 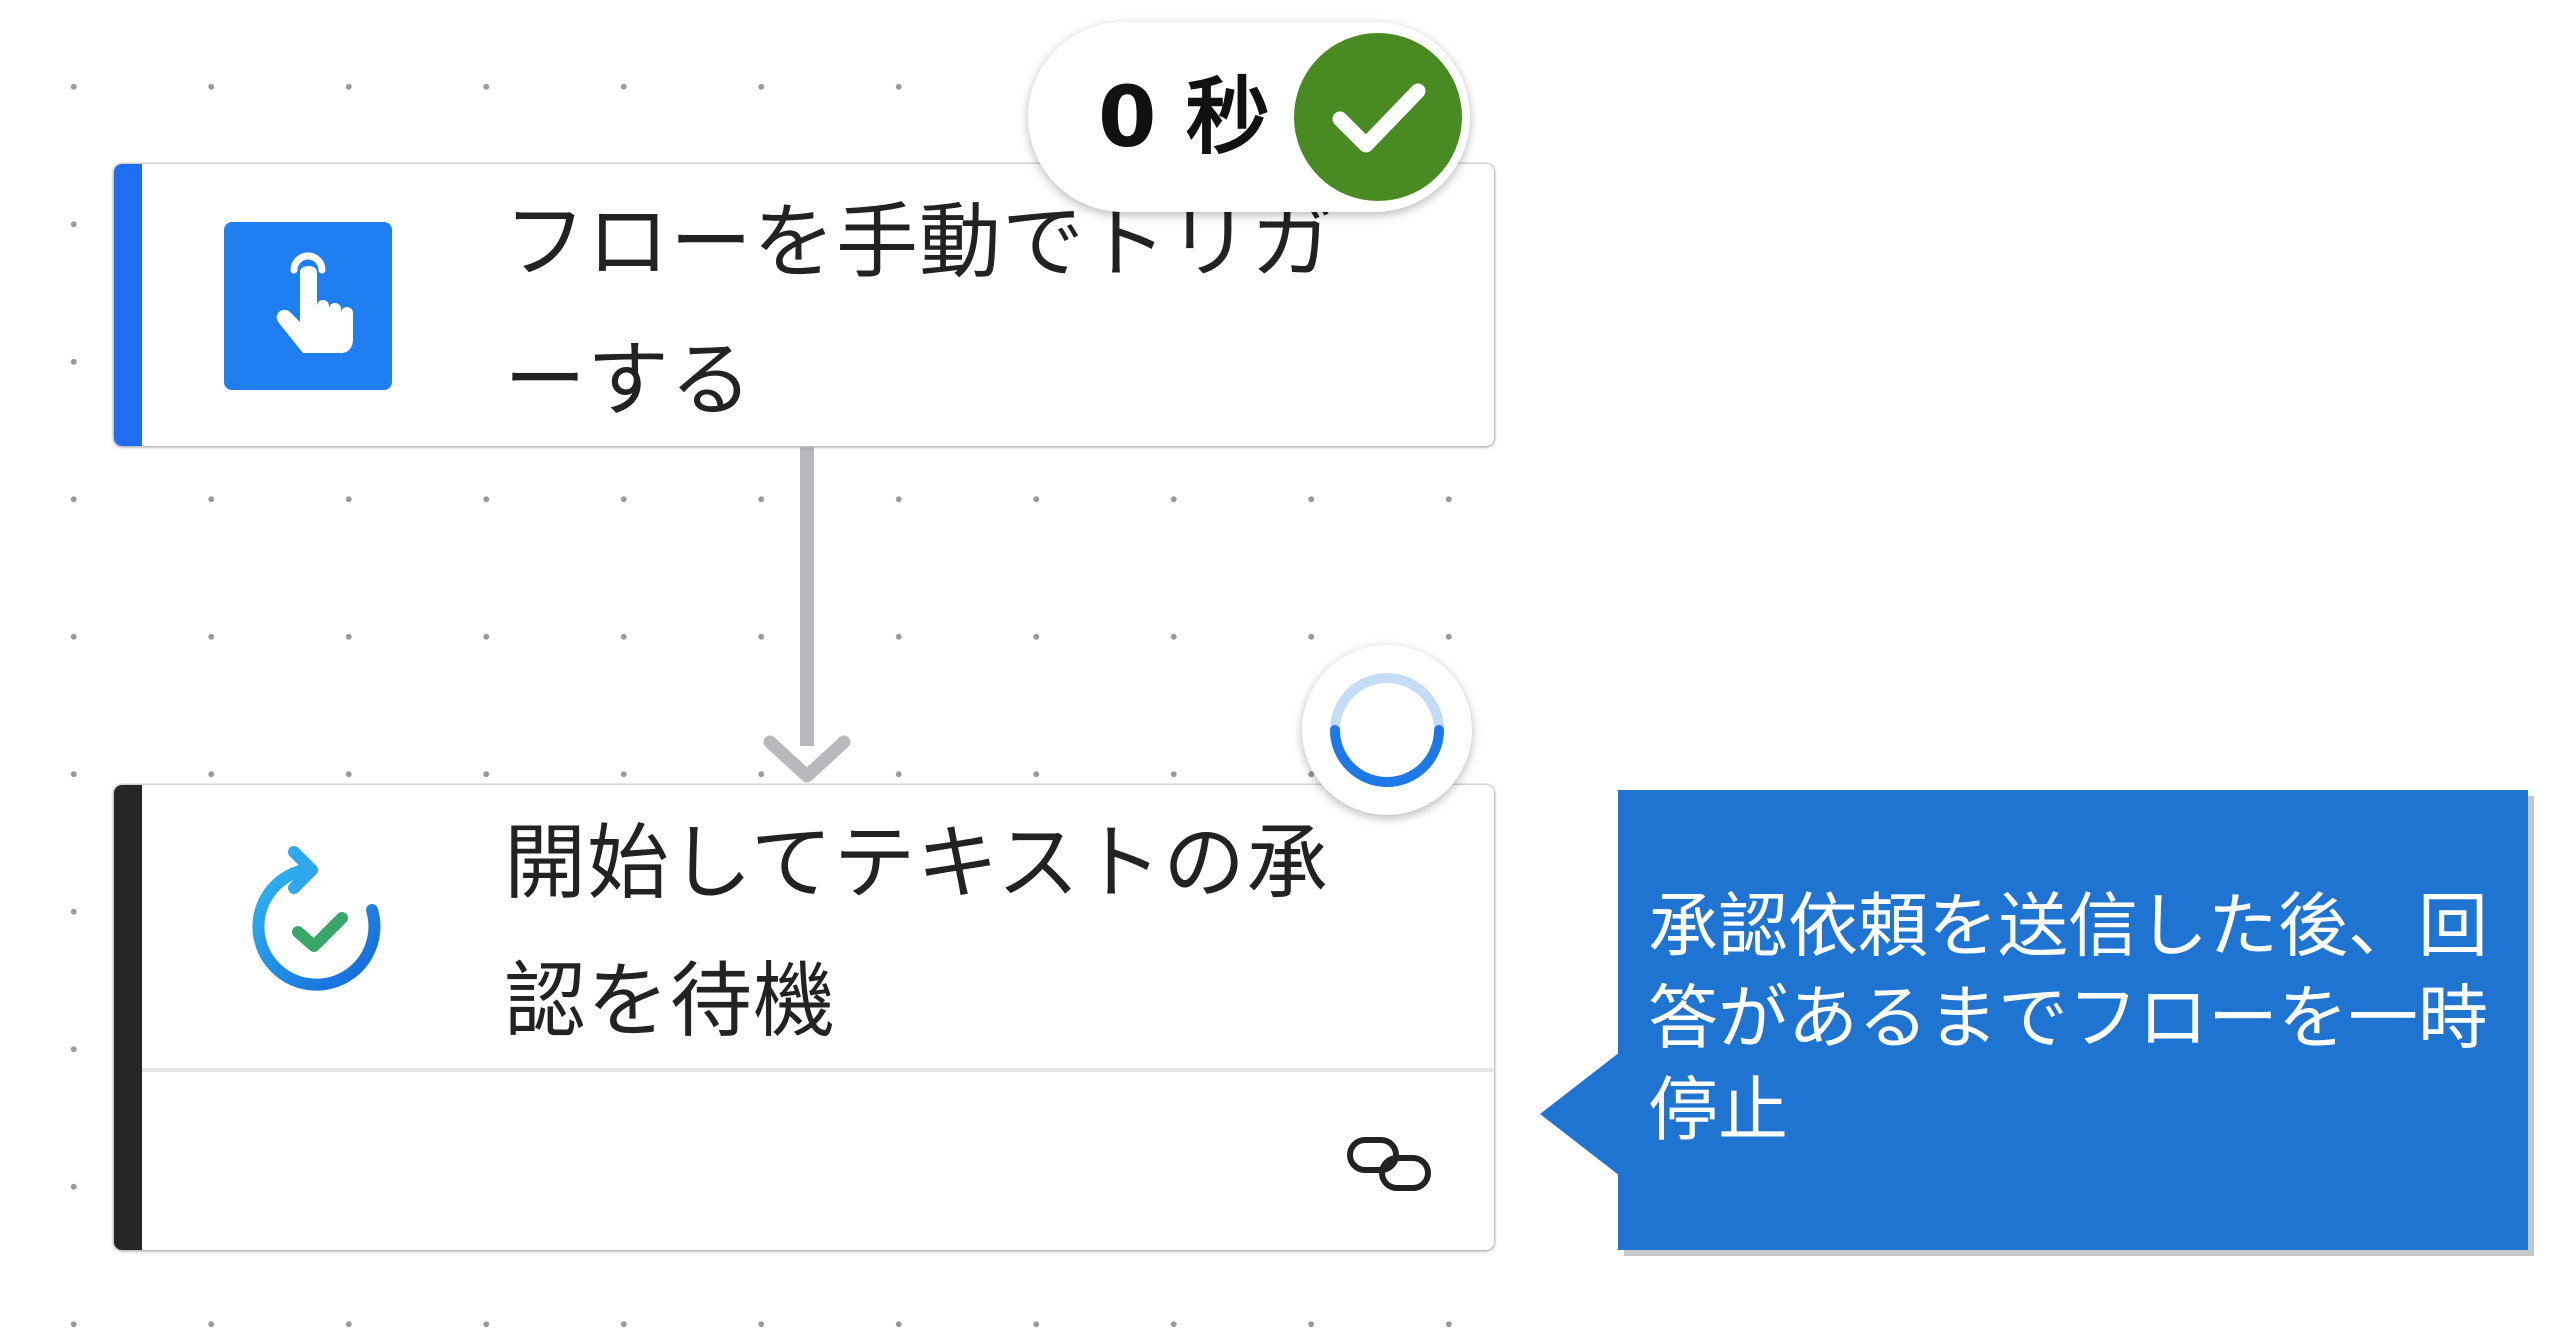 I want to click on touch-hand-icon, so click(x=308, y=306).